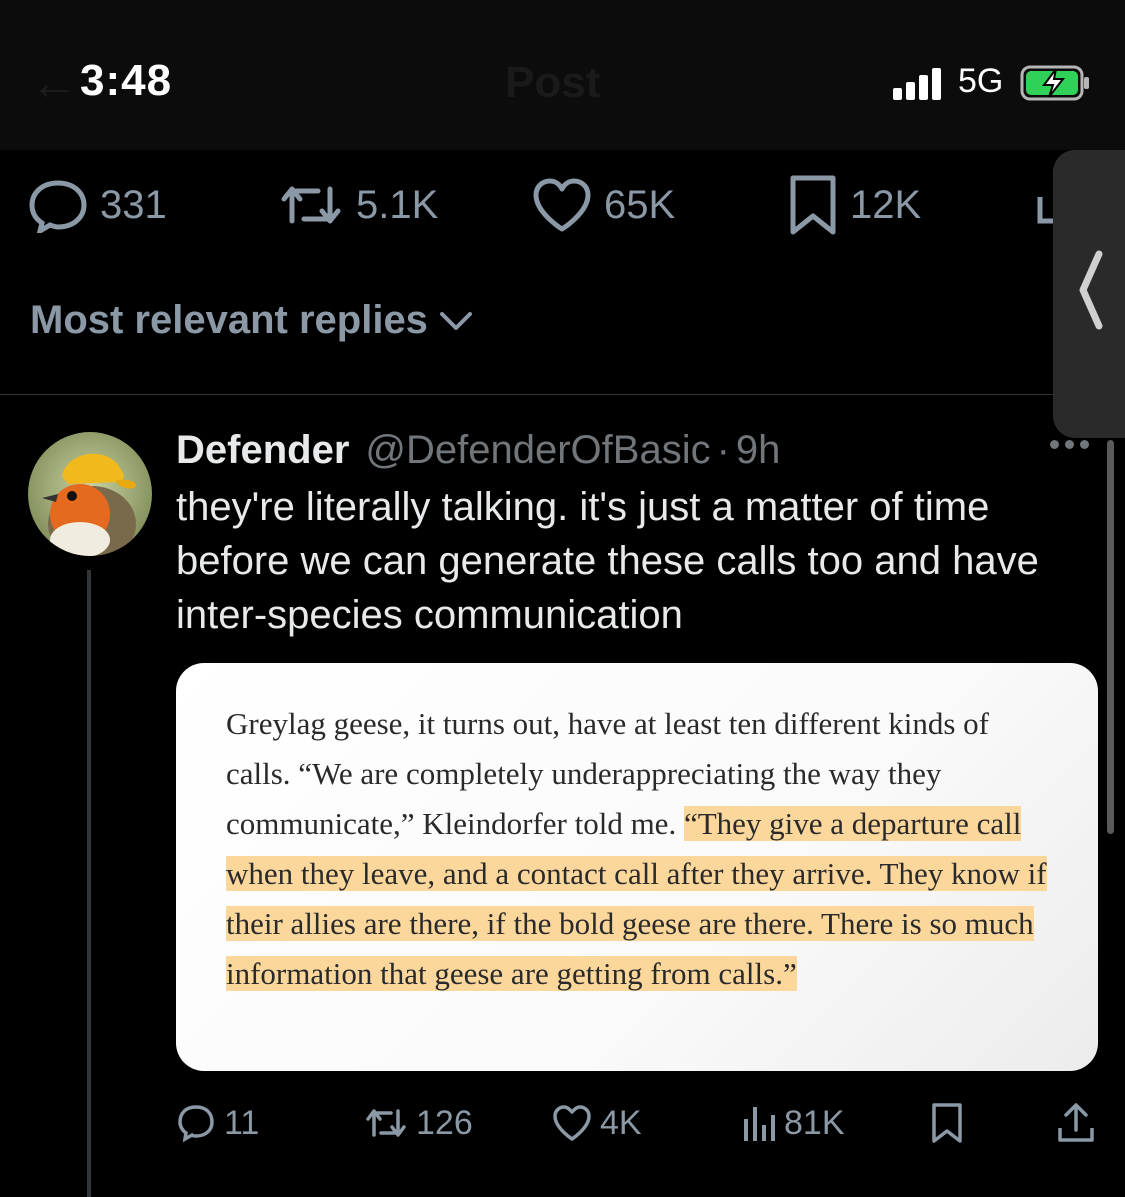  I want to click on post-action-bar: 331 5.1K 65K 12K, so click(562, 205).